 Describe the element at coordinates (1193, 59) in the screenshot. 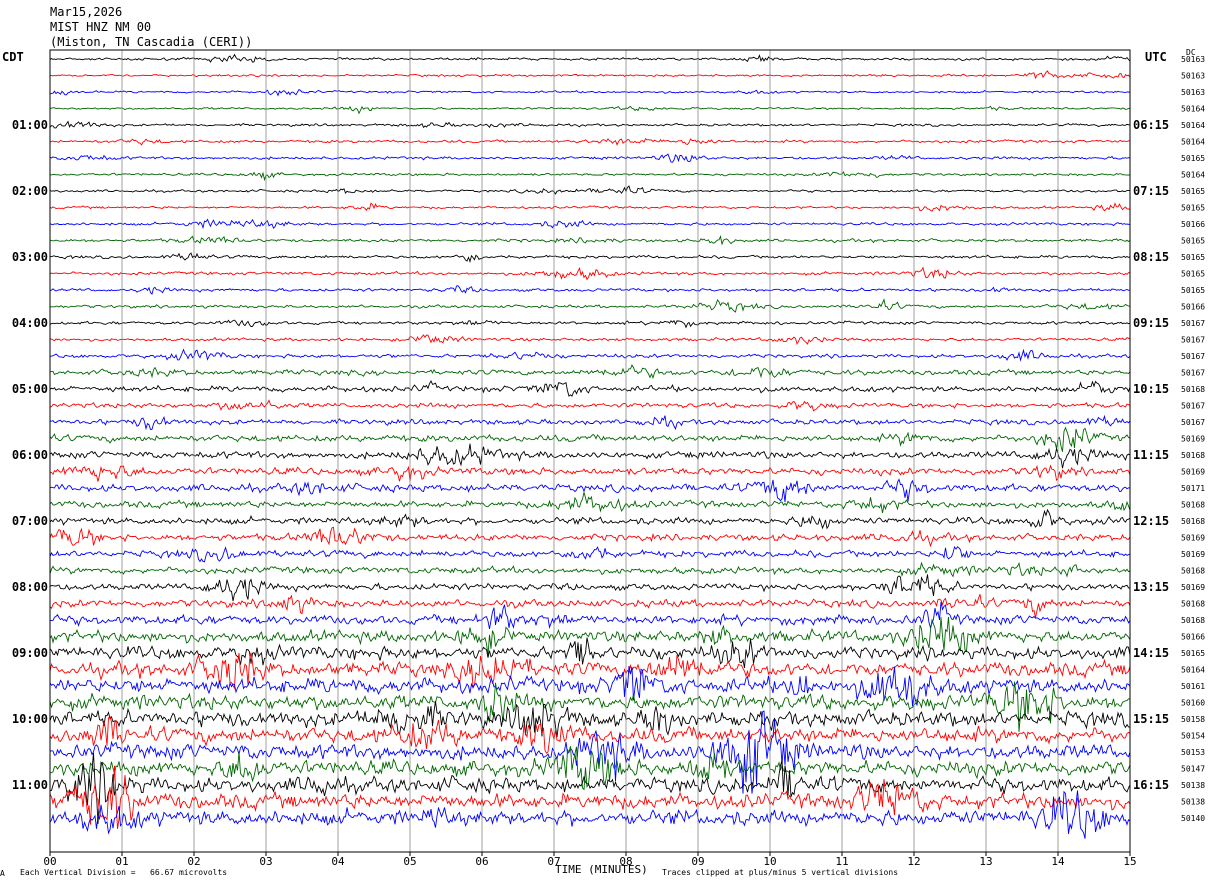

I see `dc-offset-label-0: 50163` at that location.